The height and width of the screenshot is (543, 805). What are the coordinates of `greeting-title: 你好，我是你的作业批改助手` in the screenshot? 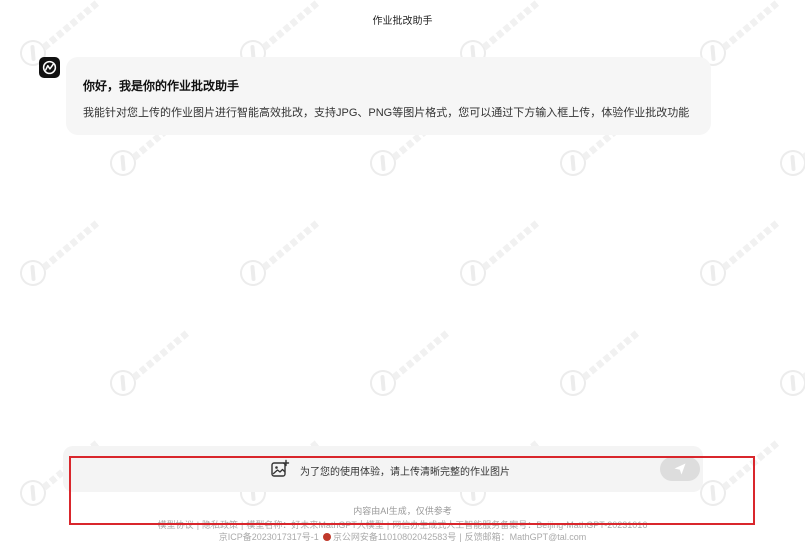 It's located at (161, 86).